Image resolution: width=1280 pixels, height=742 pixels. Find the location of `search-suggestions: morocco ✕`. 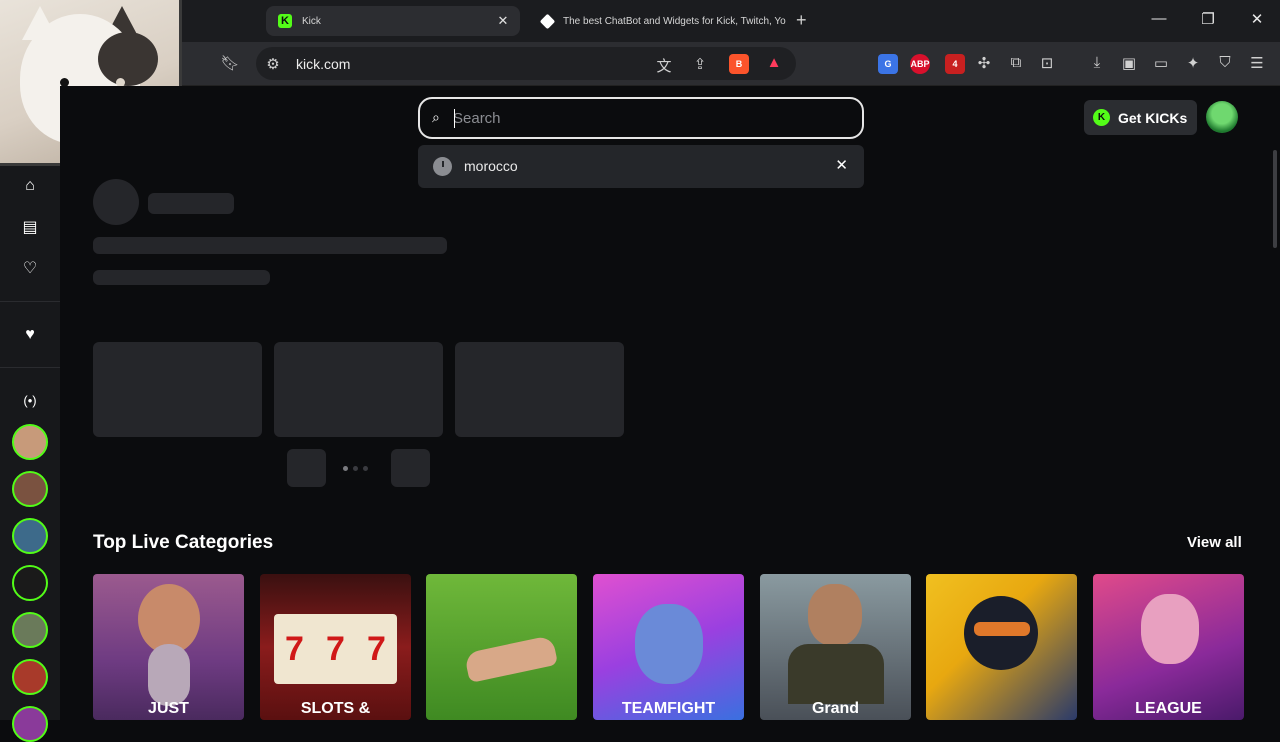

search-suggestions: morocco ✕ is located at coordinates (641, 166).